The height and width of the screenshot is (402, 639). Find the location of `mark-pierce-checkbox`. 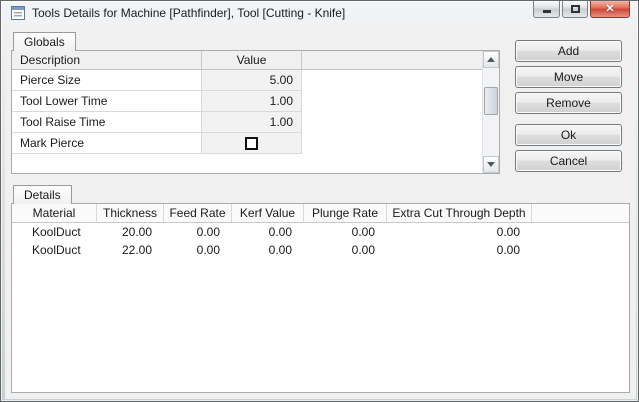

mark-pierce-checkbox is located at coordinates (251, 143).